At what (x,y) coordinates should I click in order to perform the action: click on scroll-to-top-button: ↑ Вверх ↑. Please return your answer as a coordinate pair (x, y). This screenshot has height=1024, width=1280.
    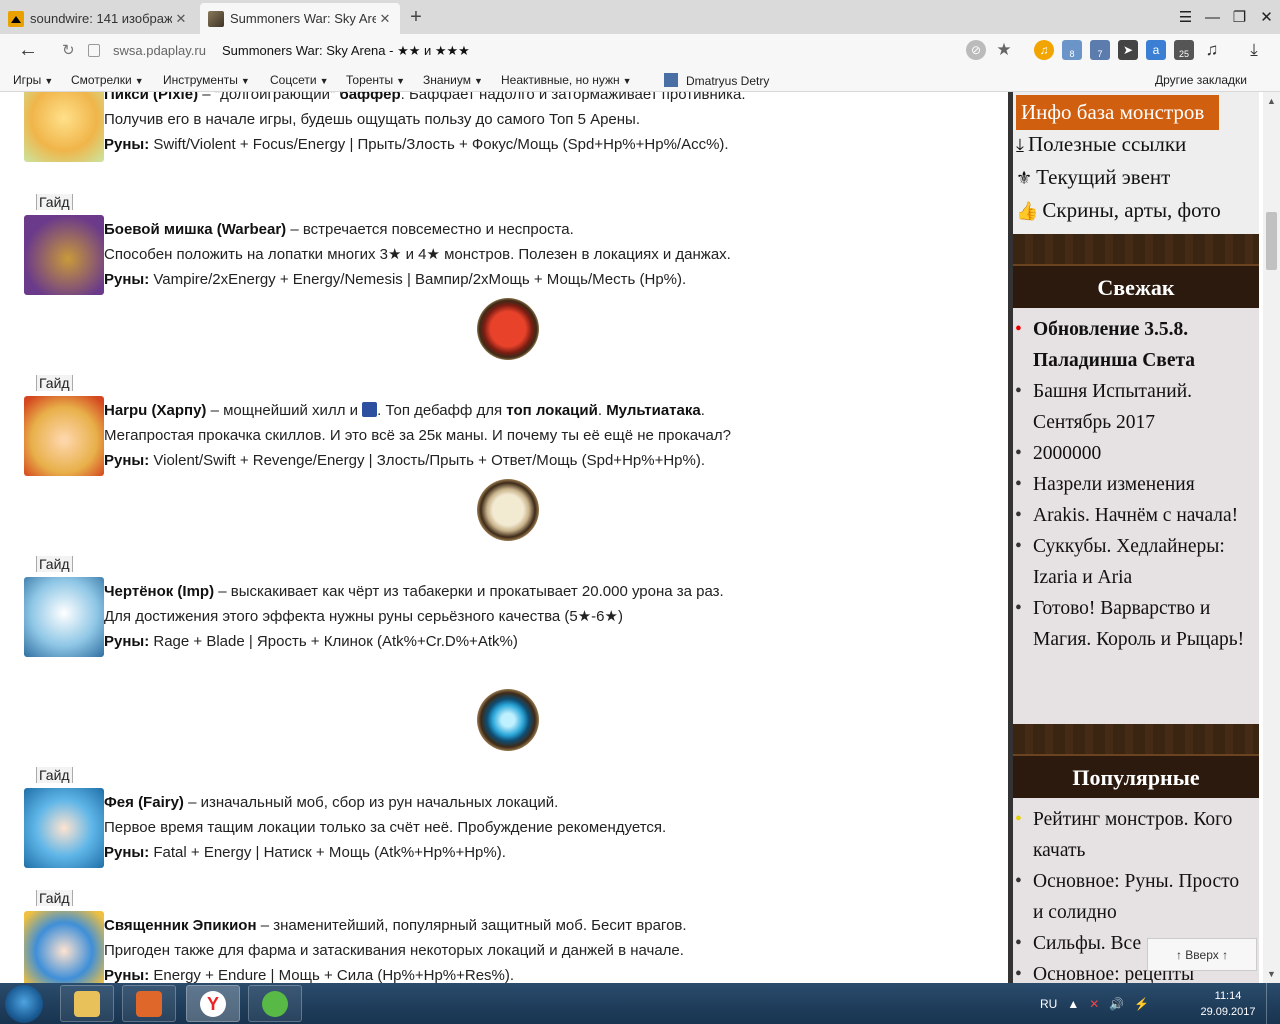
    Looking at the image, I should click on (1202, 954).